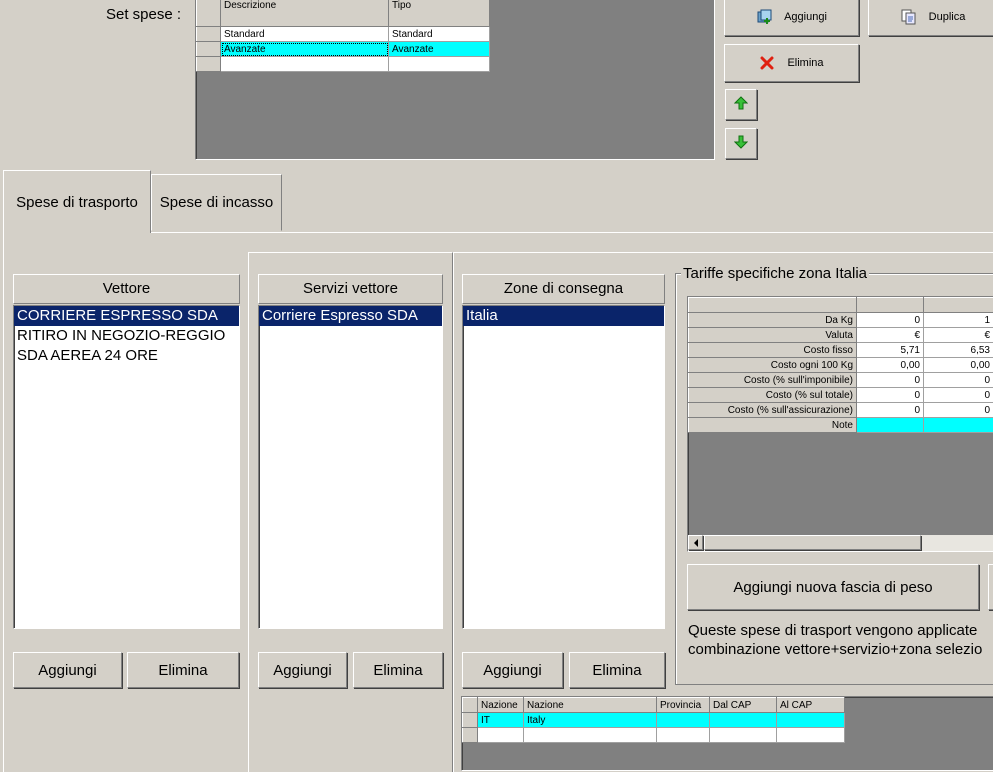 The height and width of the screenshot is (772, 993). Describe the element at coordinates (439, 49) in the screenshot. I see `cell-tipo: Avanzate` at that location.